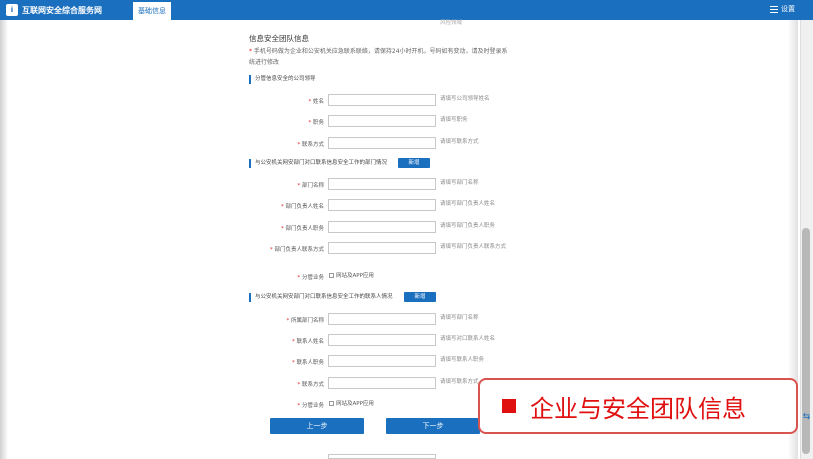  I want to click on dept-head-title-hint: 请填写部门负责人职务, so click(468, 226).